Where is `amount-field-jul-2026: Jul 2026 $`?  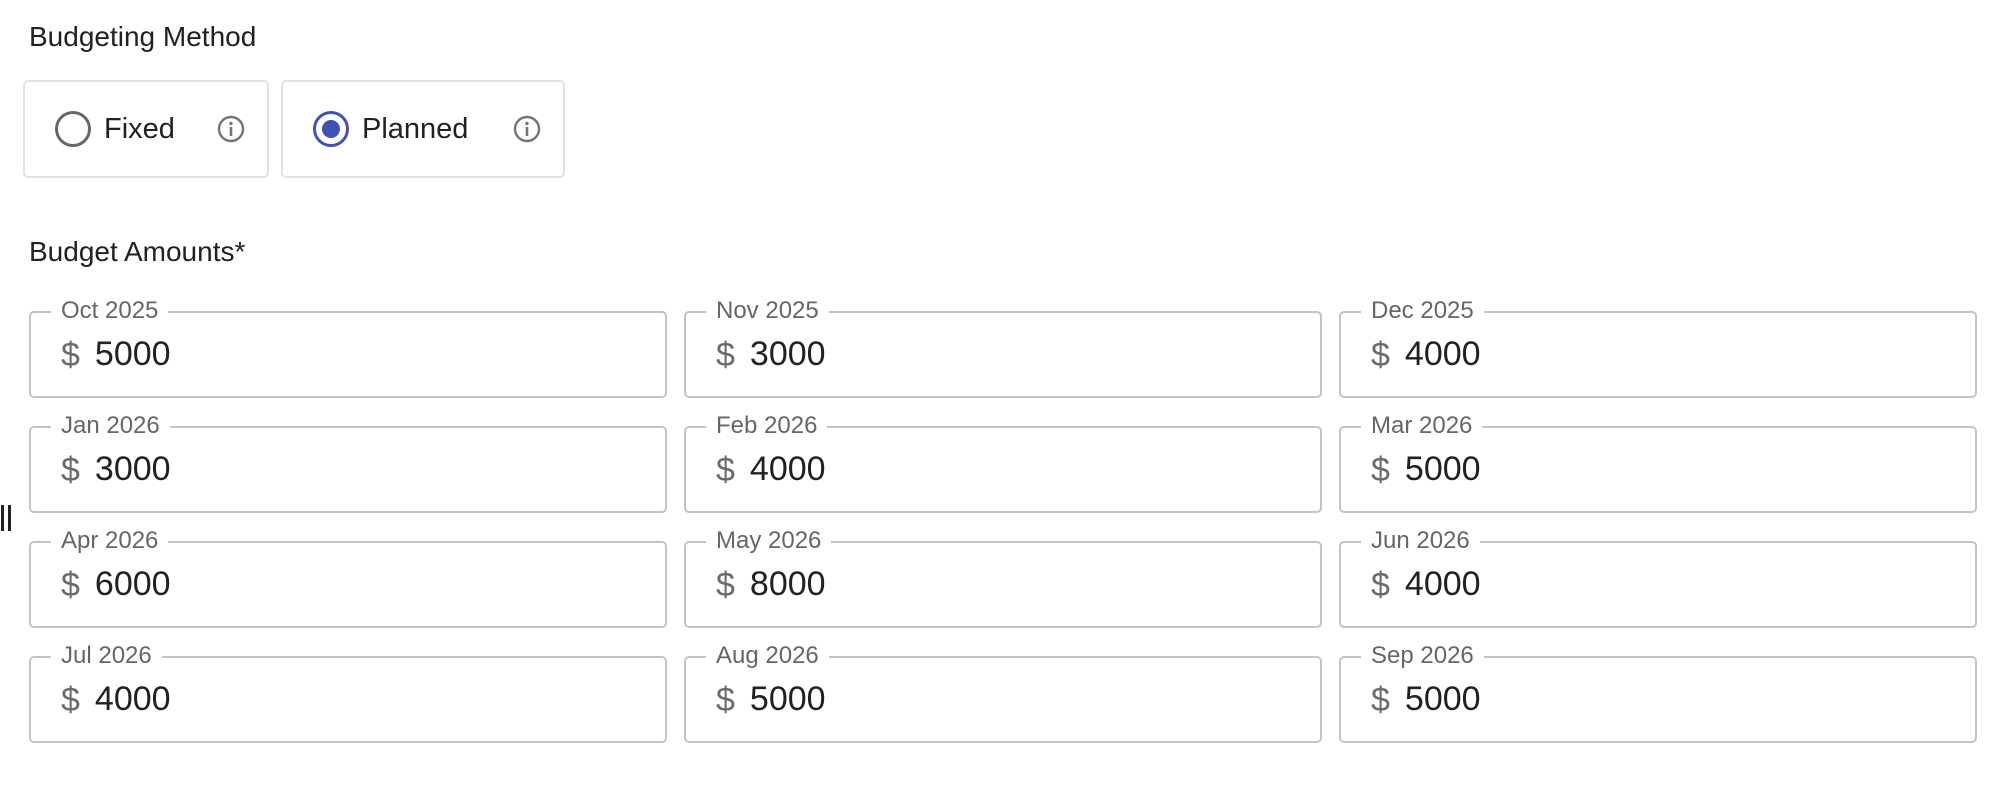
amount-field-jul-2026: Jul 2026 $ is located at coordinates (348, 692).